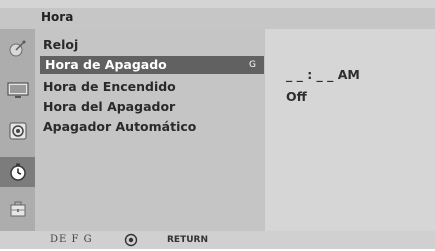 The image size is (435, 251). I want to click on menu-item-label: Apagador Automático, so click(120, 126).